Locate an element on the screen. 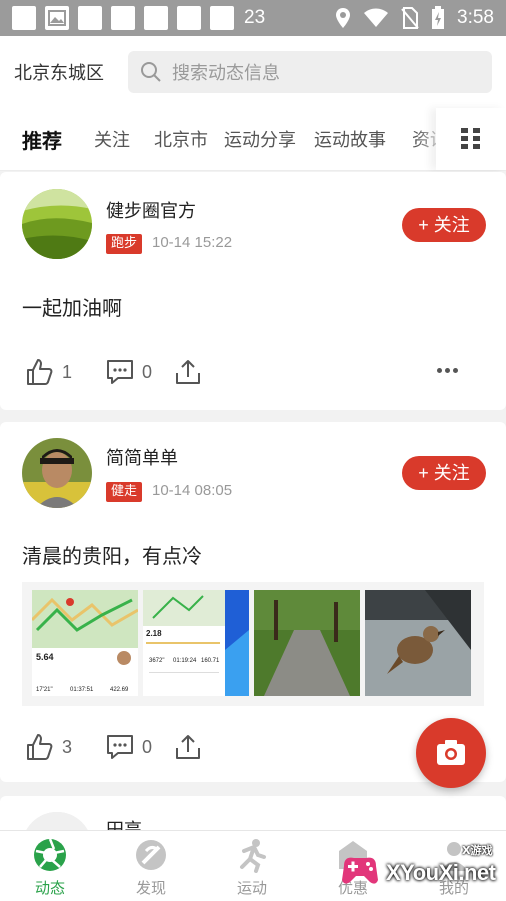 Image resolution: width=506 pixels, height=901 pixels. camera-icon is located at coordinates (451, 752).